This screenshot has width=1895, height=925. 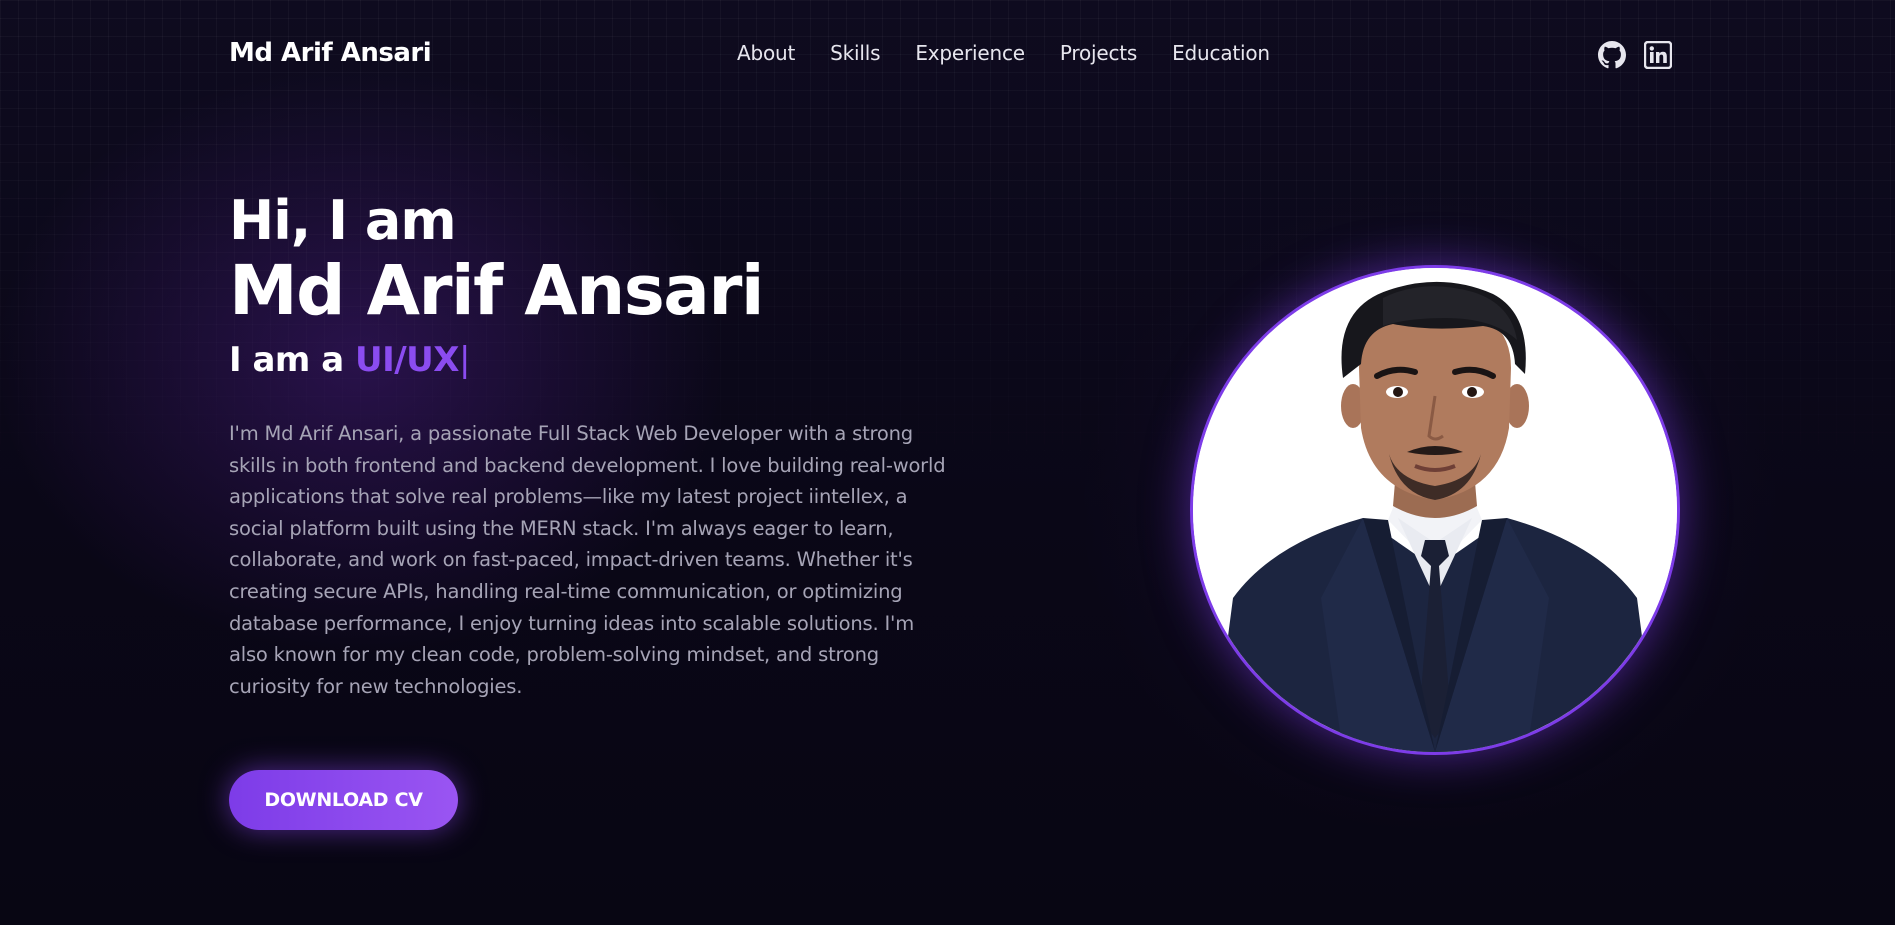 What do you see at coordinates (464, 360) in the screenshot?
I see `typing-cursor: |` at bounding box center [464, 360].